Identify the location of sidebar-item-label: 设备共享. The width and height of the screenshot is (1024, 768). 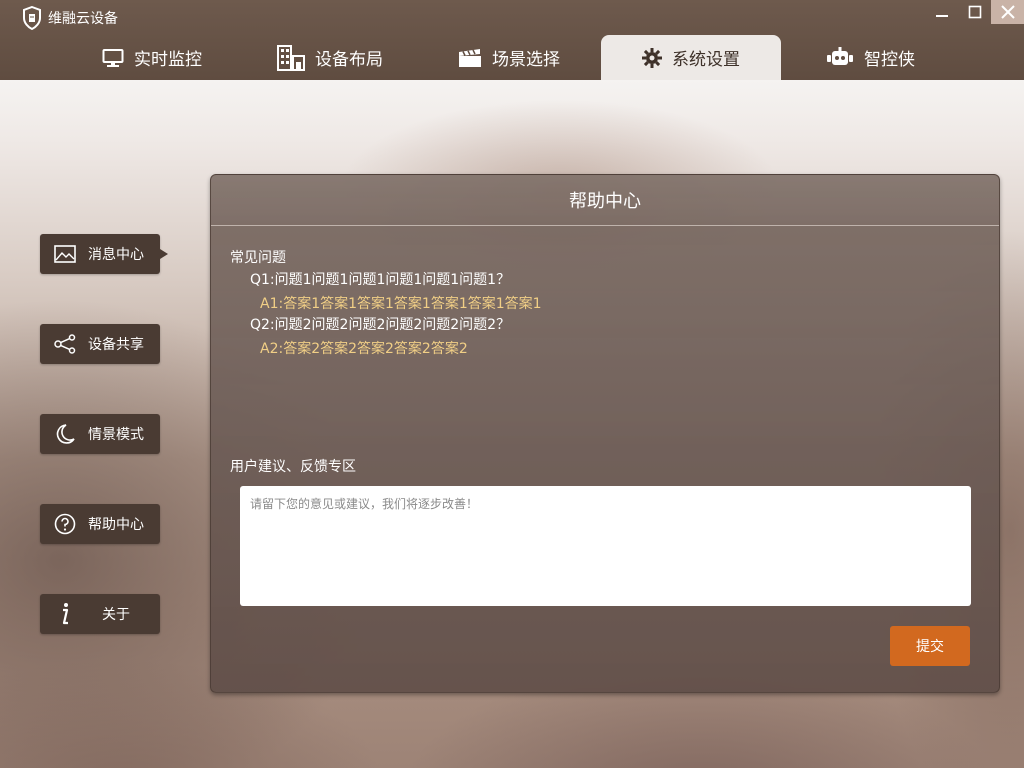
(116, 345).